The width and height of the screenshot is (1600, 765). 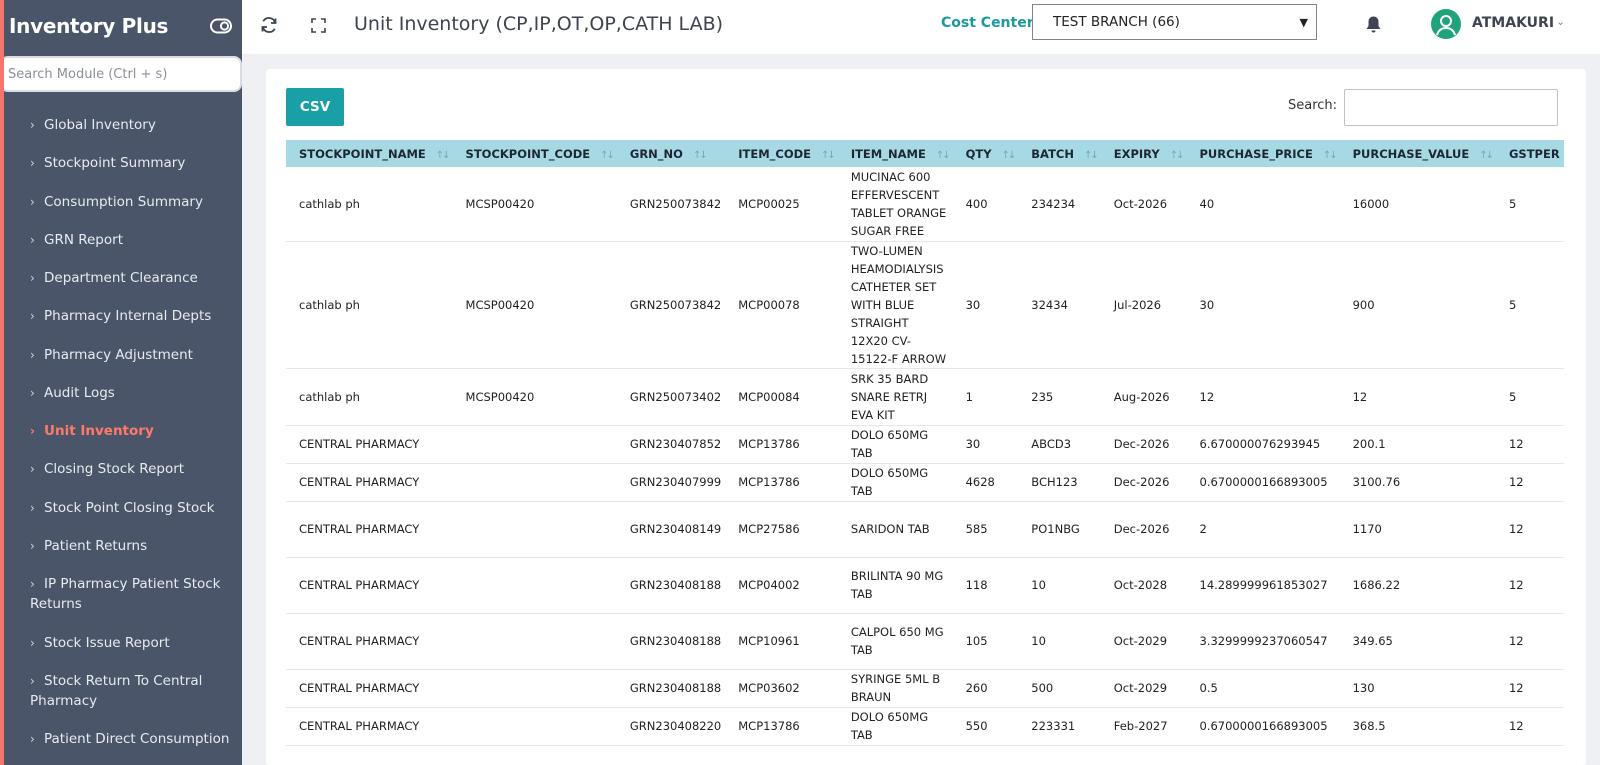 I want to click on column-header-label: QTY, so click(x=978, y=153).